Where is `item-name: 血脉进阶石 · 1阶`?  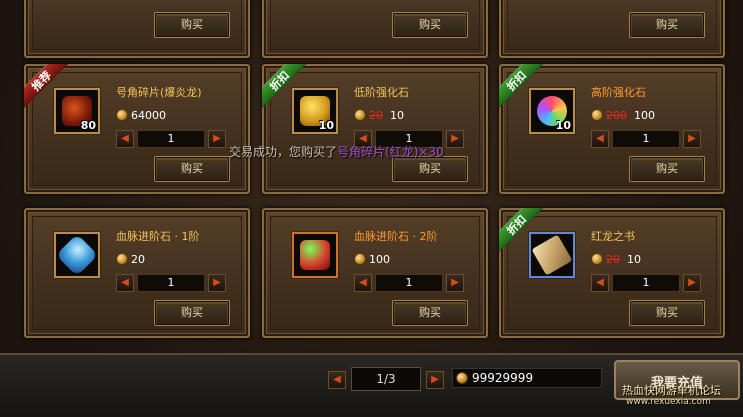 item-name: 血脉进阶石 · 1阶 is located at coordinates (158, 236).